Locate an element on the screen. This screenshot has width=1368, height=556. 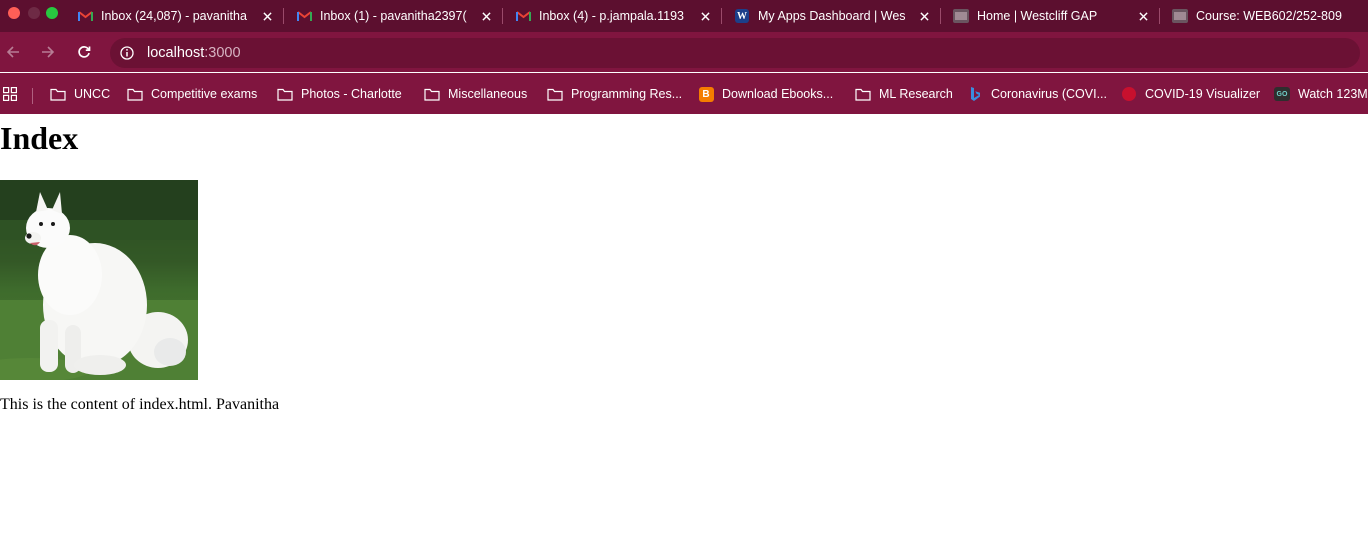
address-url: localhost:3000 is located at coordinates (194, 53).